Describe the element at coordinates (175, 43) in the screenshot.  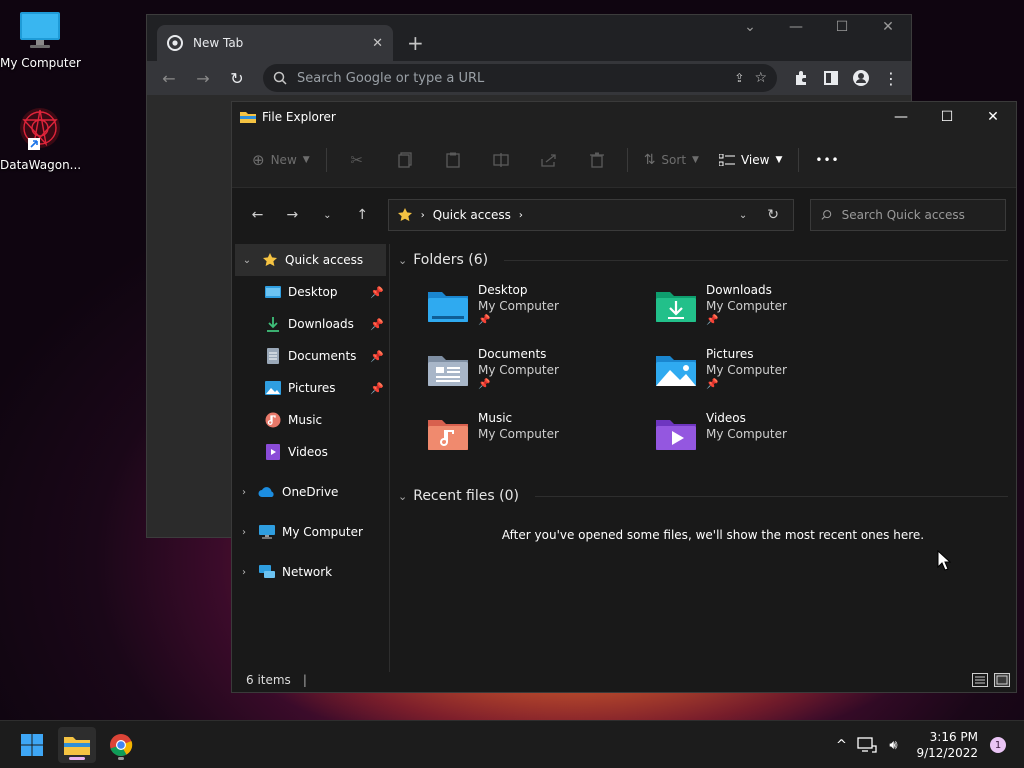
I see `chrome-favicon-icon` at that location.